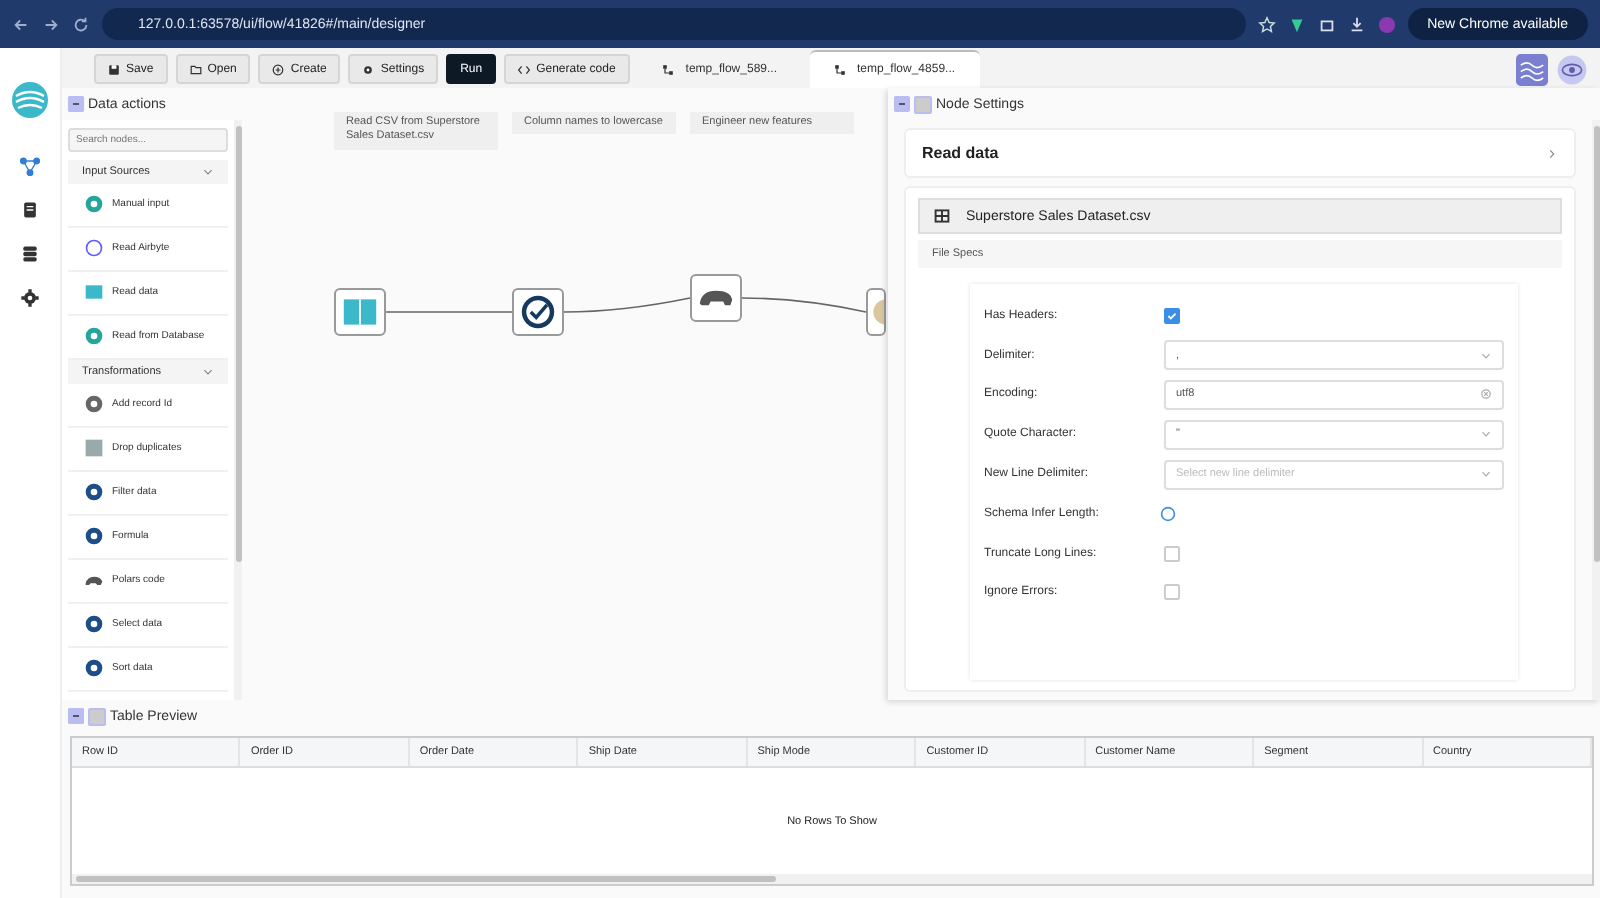 This screenshot has width=1600, height=898. Describe the element at coordinates (1296, 24) in the screenshot. I see `extension-icon` at that location.